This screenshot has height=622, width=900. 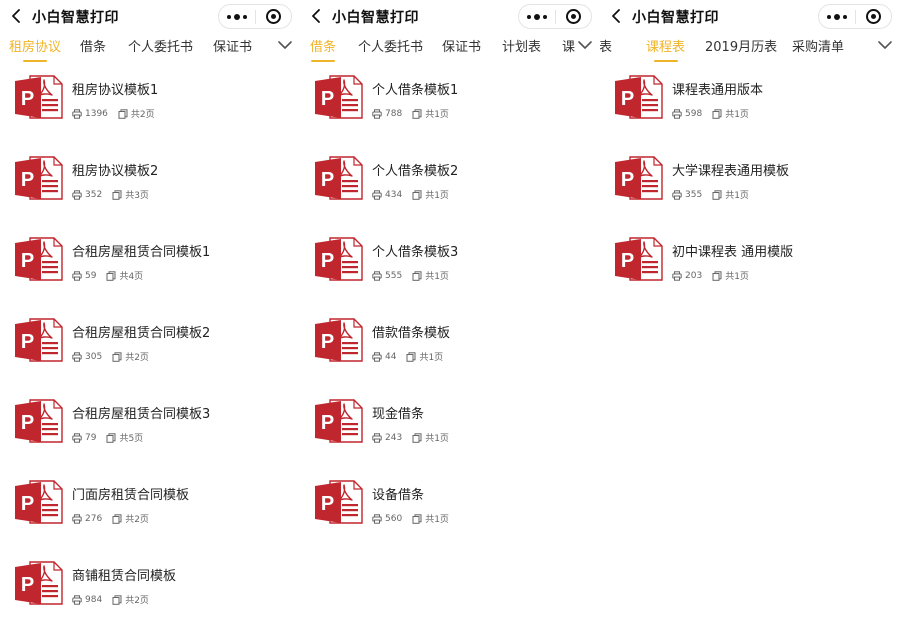 What do you see at coordinates (150, 350) in the screenshot?
I see `list-item: P 合租房屋租赁合同模板2 305 共2页` at bounding box center [150, 350].